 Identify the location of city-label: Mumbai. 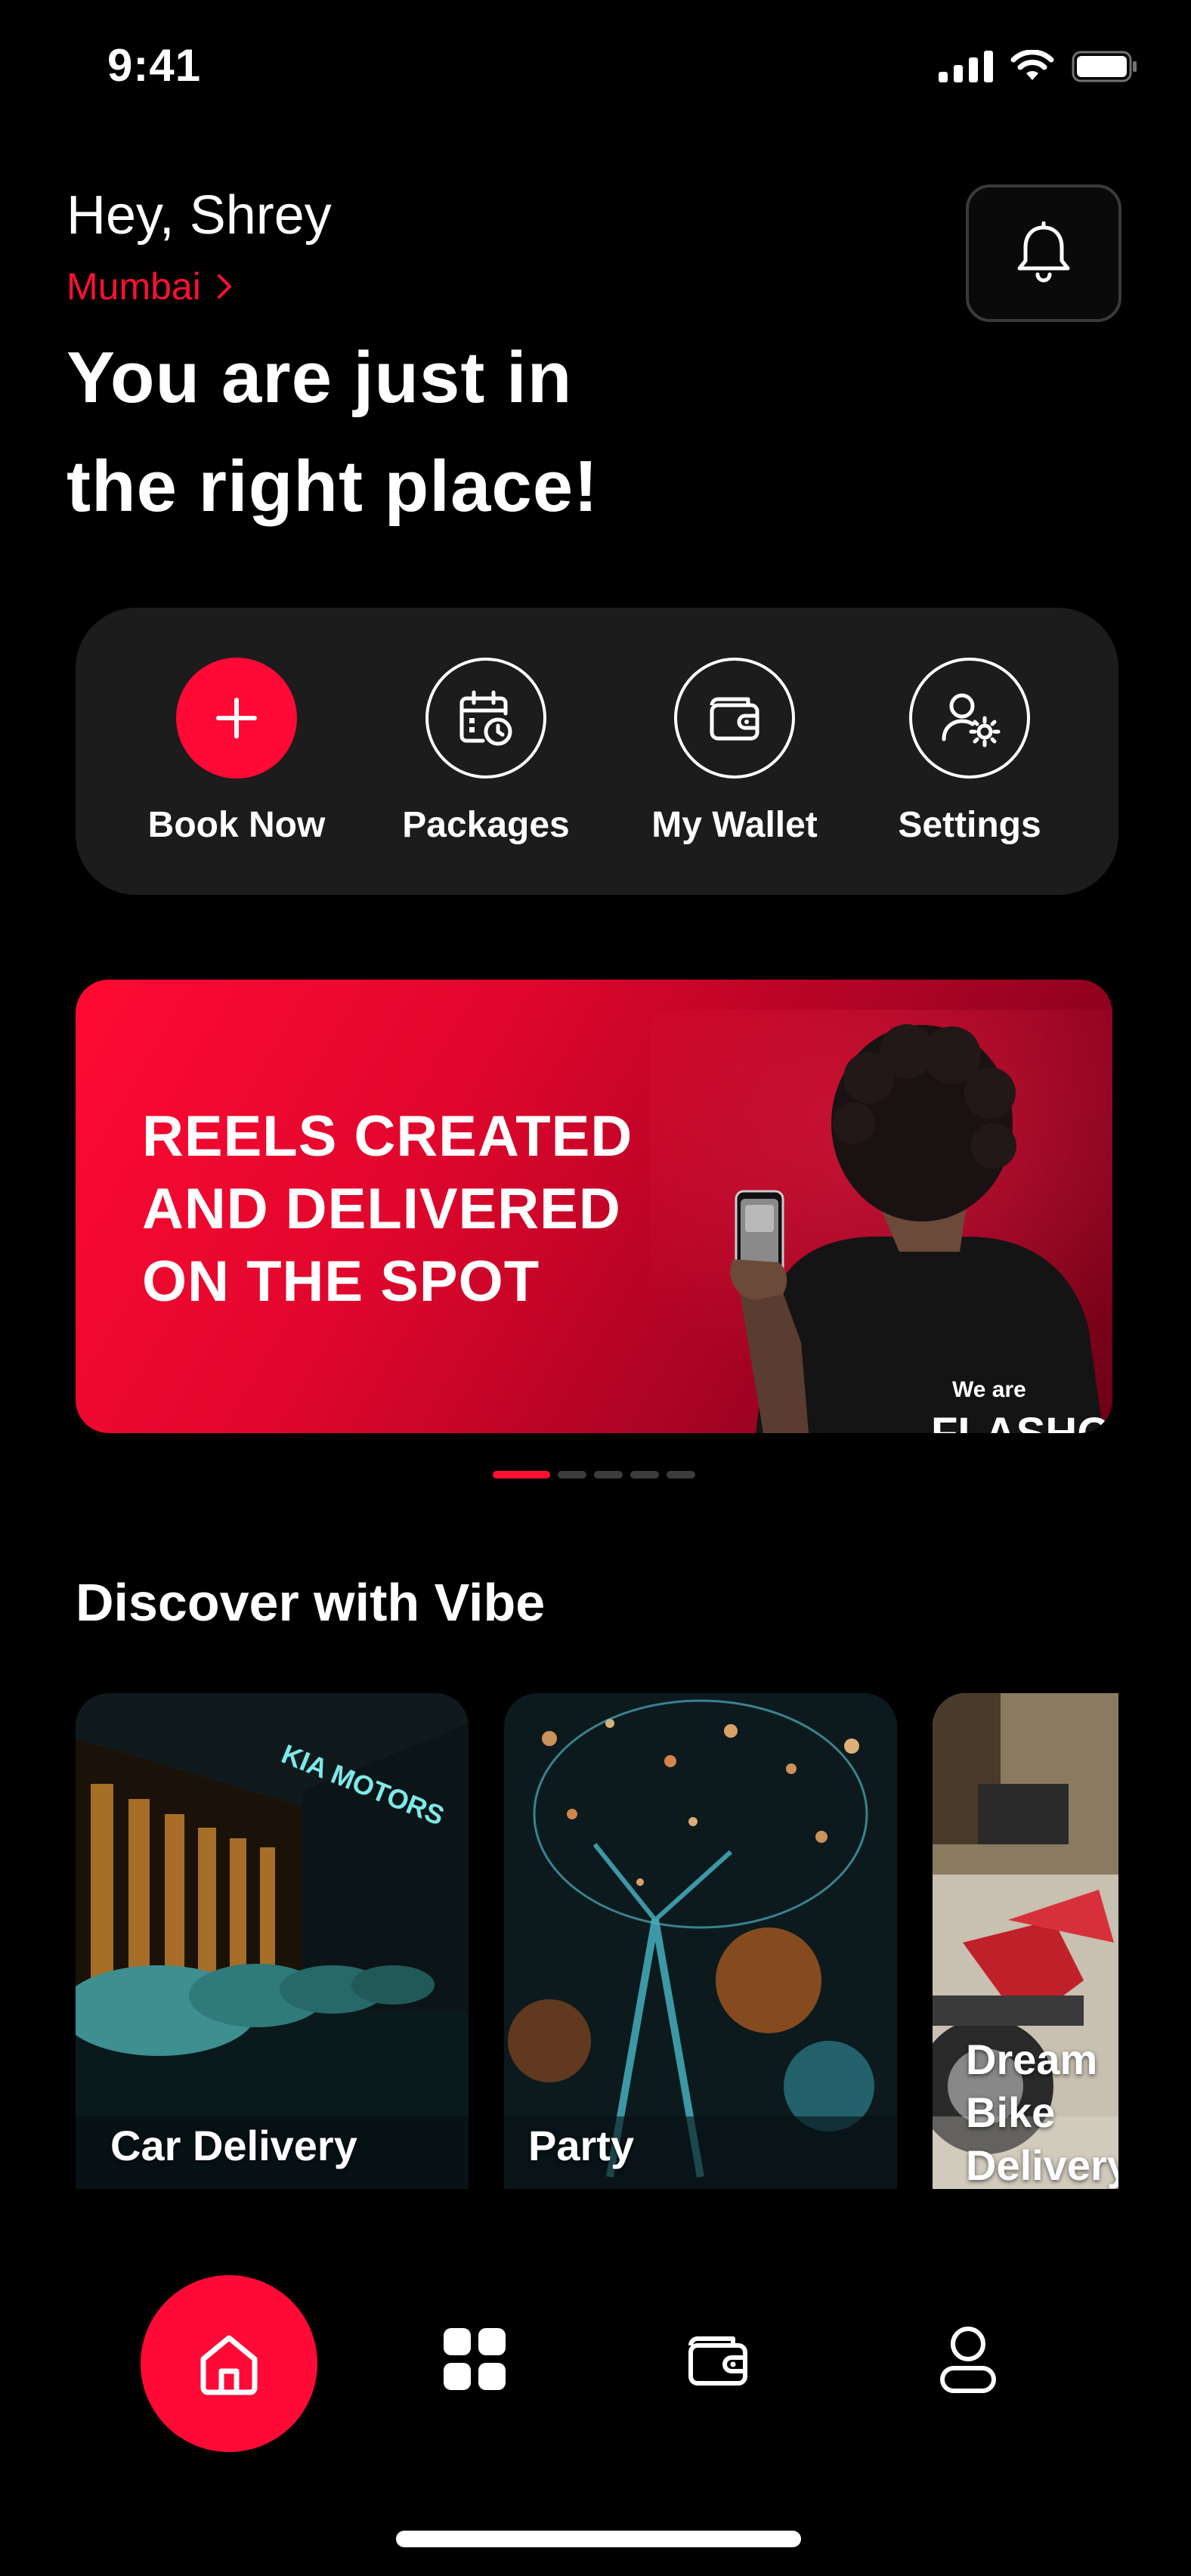
(134, 286).